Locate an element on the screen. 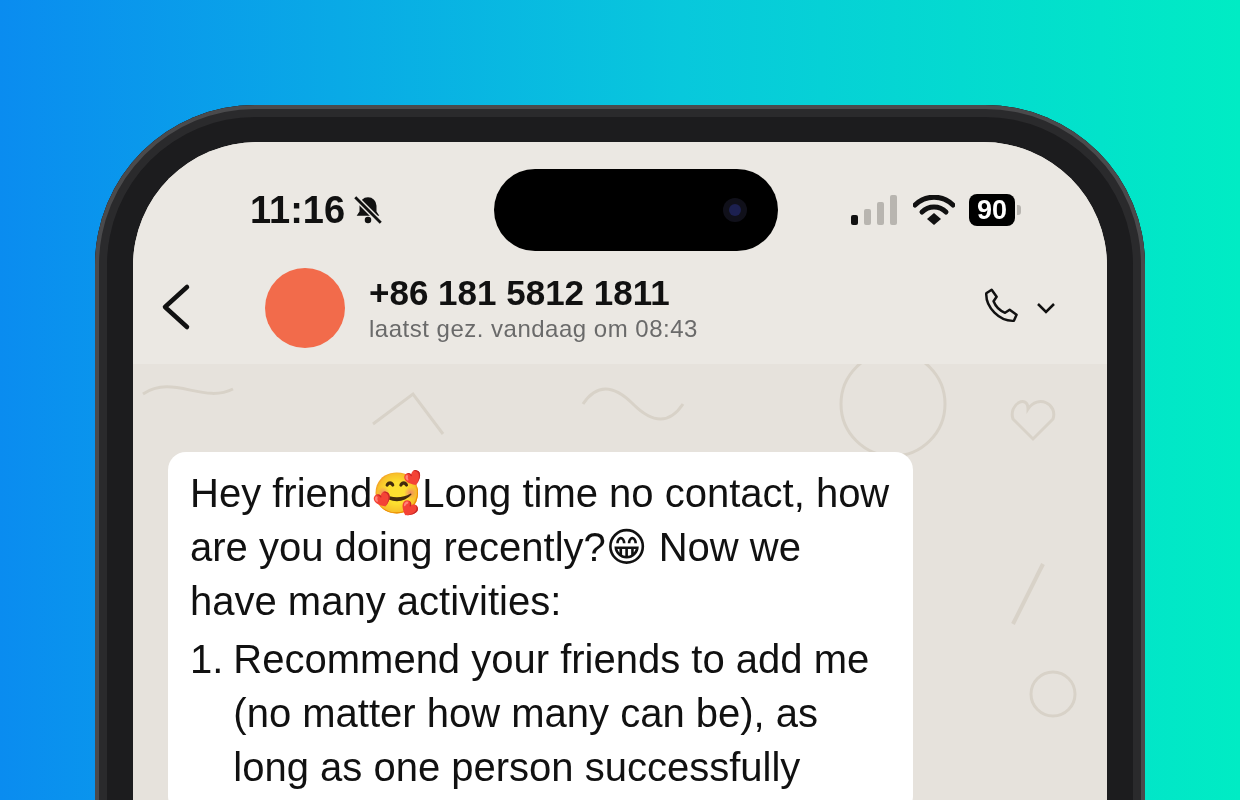  chevron-down-icon is located at coordinates (1046, 308).